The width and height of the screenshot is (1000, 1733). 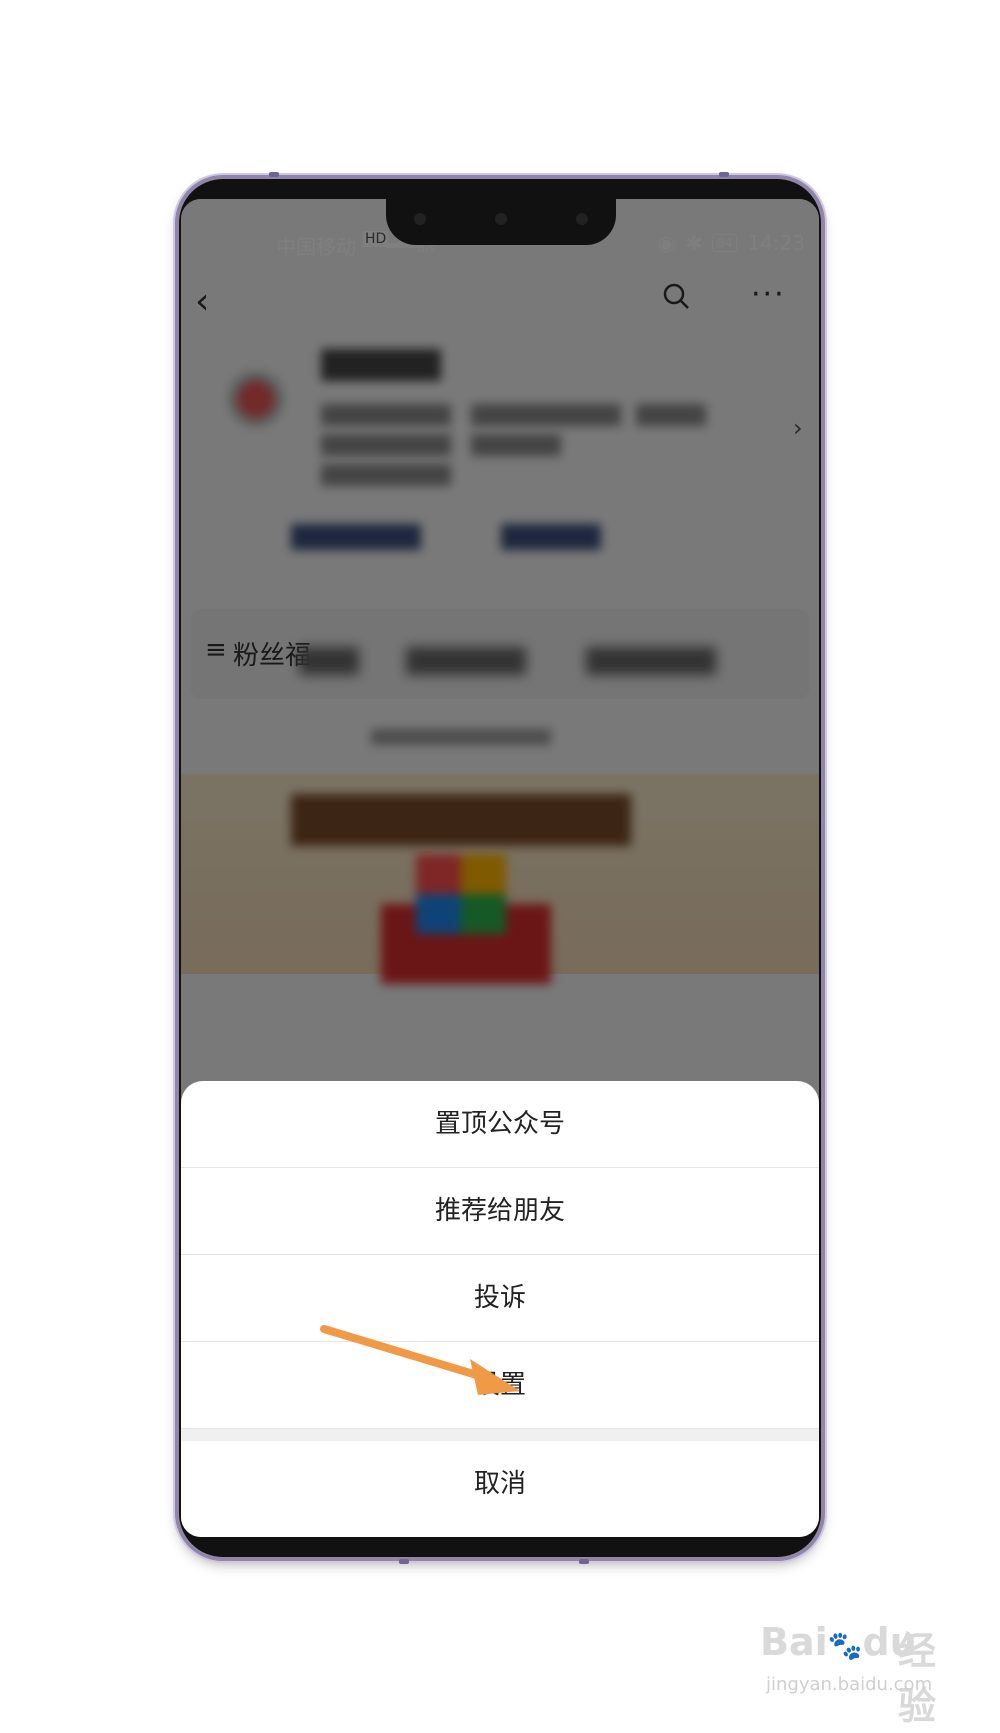 I want to click on pin-account-option: 置顶公众号, so click(x=500, y=1124).